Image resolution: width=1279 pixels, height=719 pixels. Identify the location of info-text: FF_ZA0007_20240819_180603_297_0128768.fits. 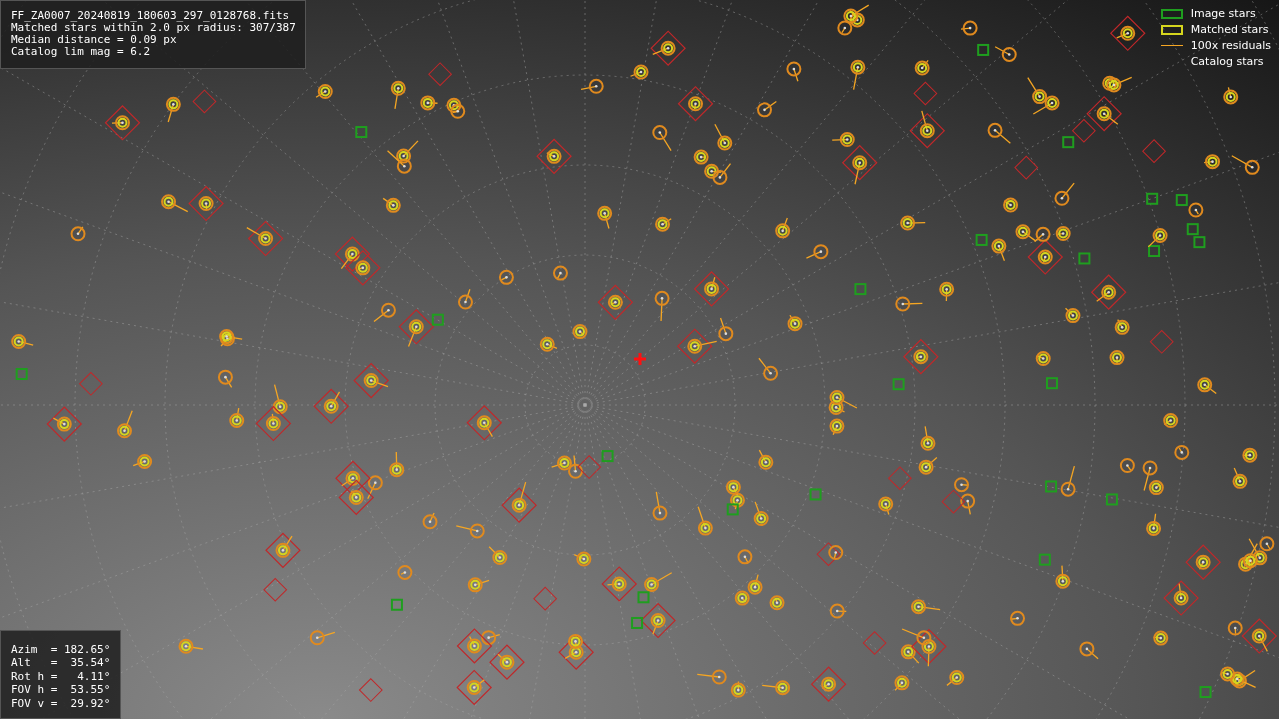
(151, 16).